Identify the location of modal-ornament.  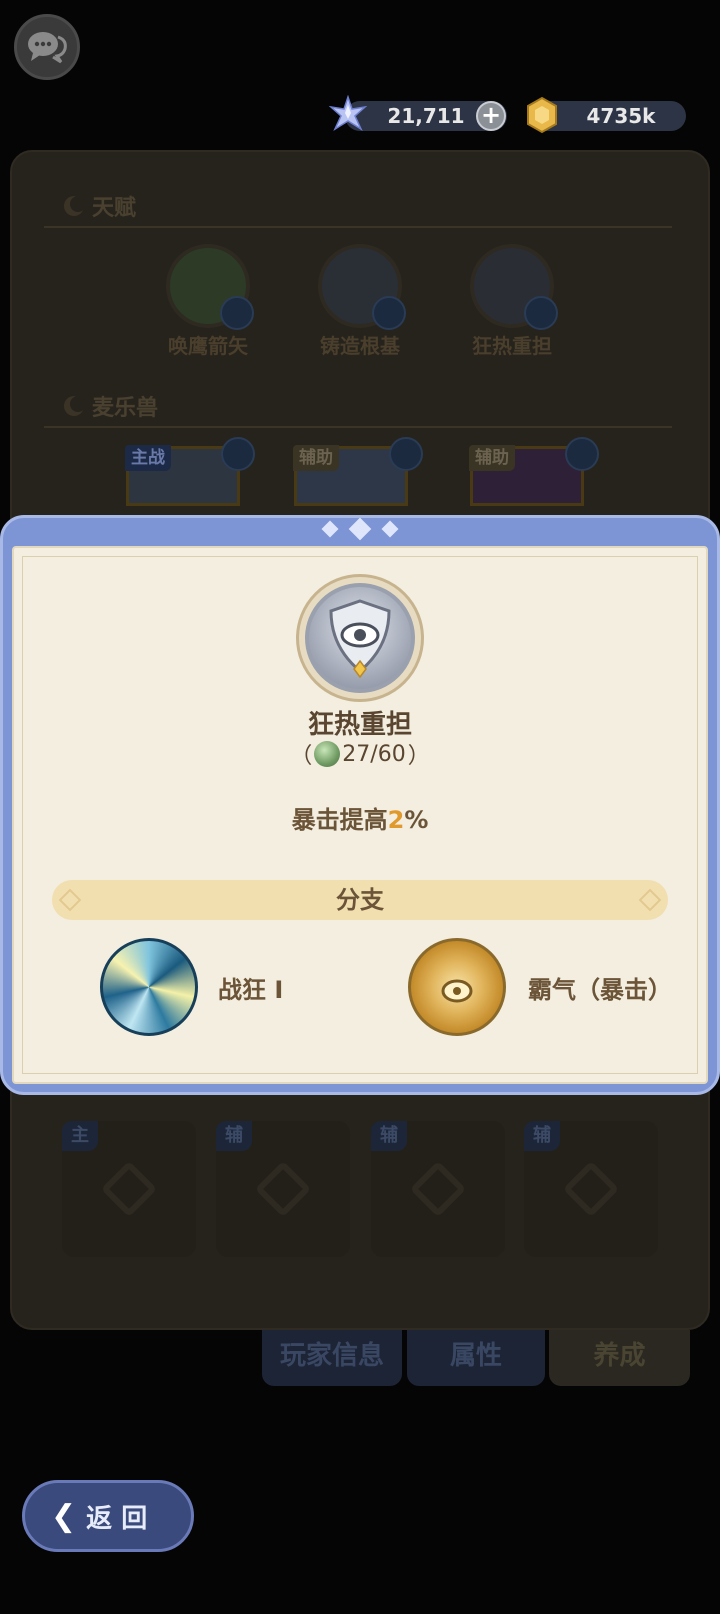
(360, 529).